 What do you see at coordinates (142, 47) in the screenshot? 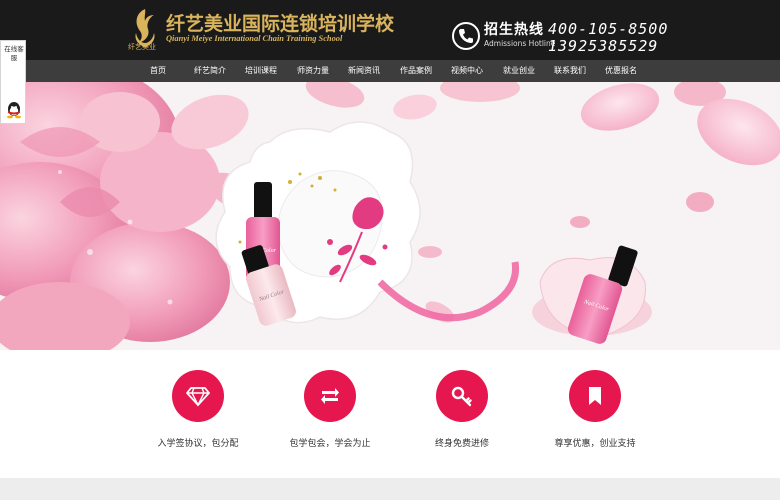
I see `logo-small-text: 纤艺美业` at bounding box center [142, 47].